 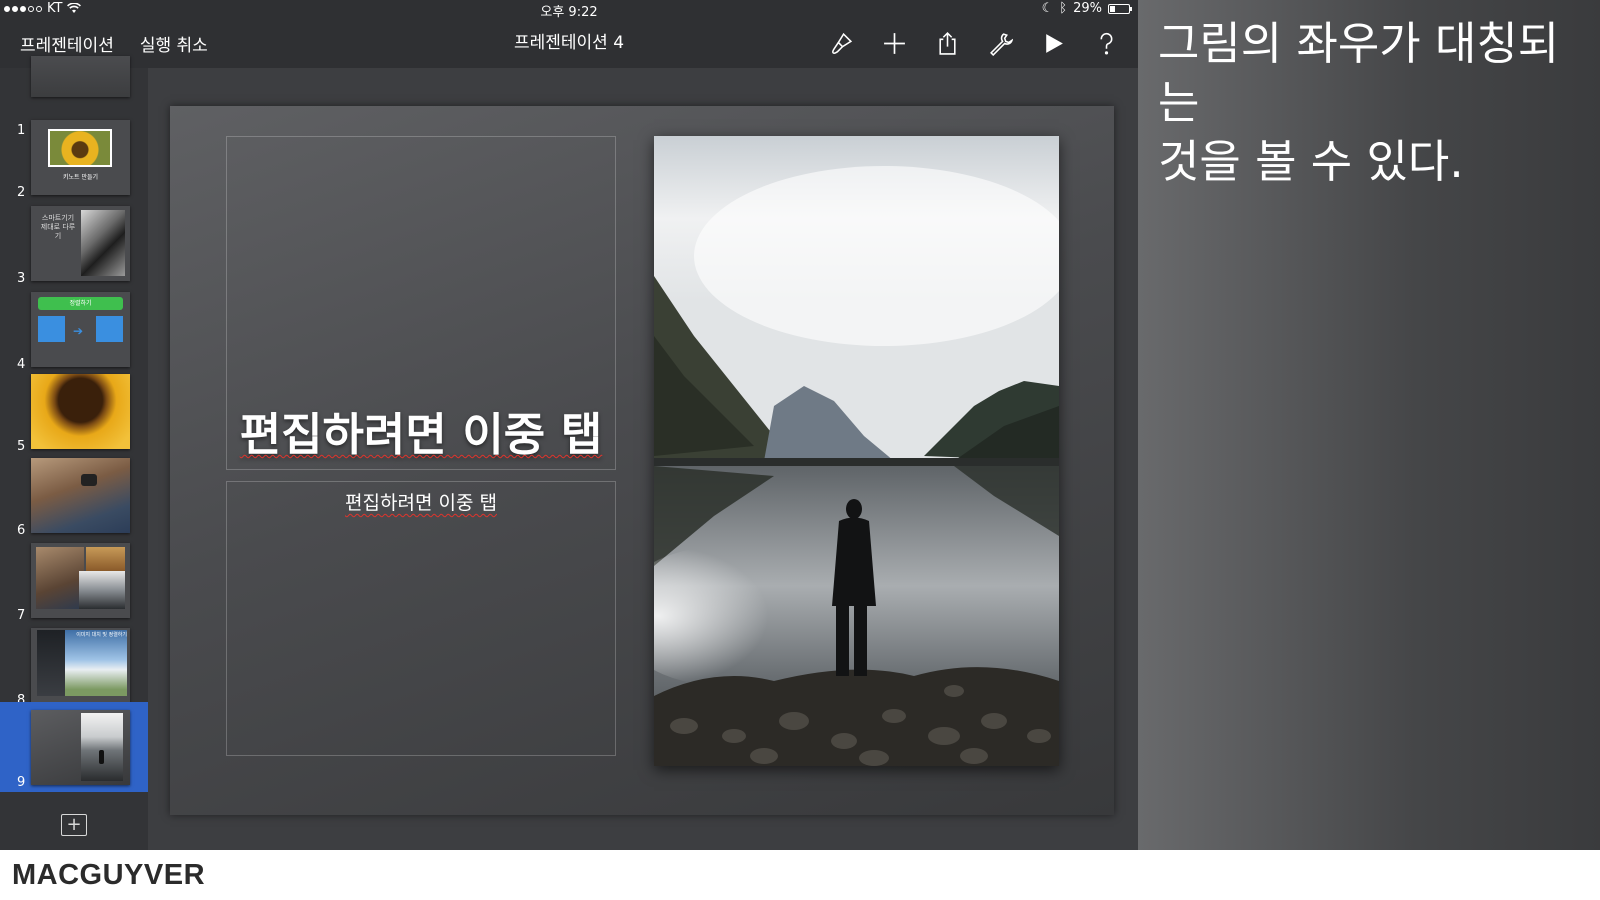 What do you see at coordinates (1063, 8) in the screenshot?
I see `bluetooth-icon: ᛒ` at bounding box center [1063, 8].